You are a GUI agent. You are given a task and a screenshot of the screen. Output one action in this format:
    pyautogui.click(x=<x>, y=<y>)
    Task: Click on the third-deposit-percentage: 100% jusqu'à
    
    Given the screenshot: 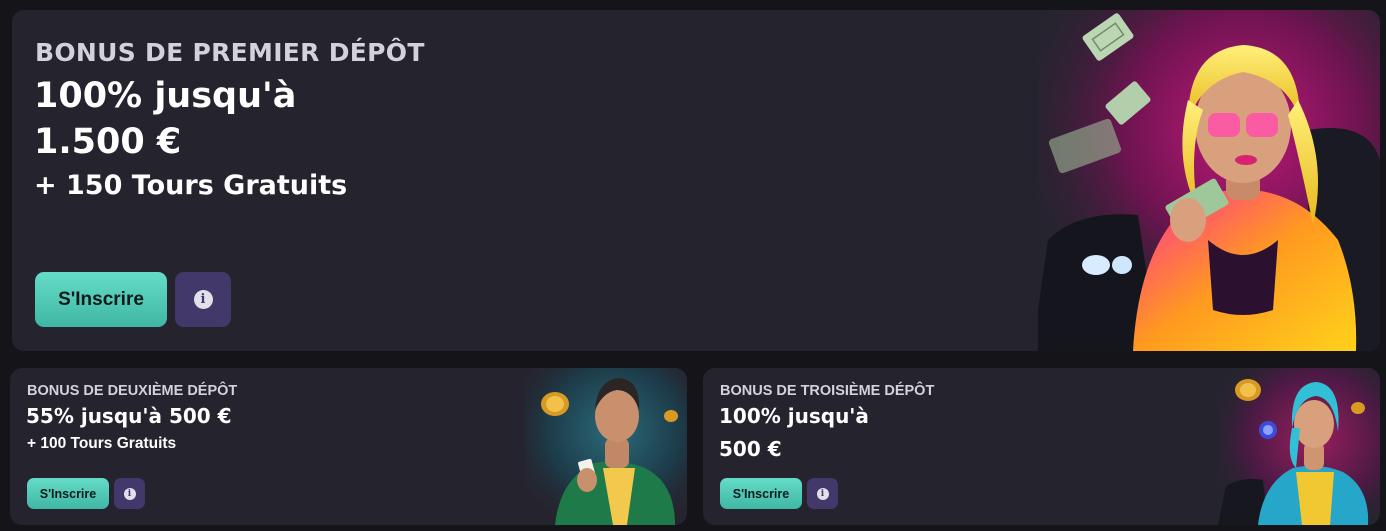 What is the action you would take?
    pyautogui.click(x=794, y=416)
    